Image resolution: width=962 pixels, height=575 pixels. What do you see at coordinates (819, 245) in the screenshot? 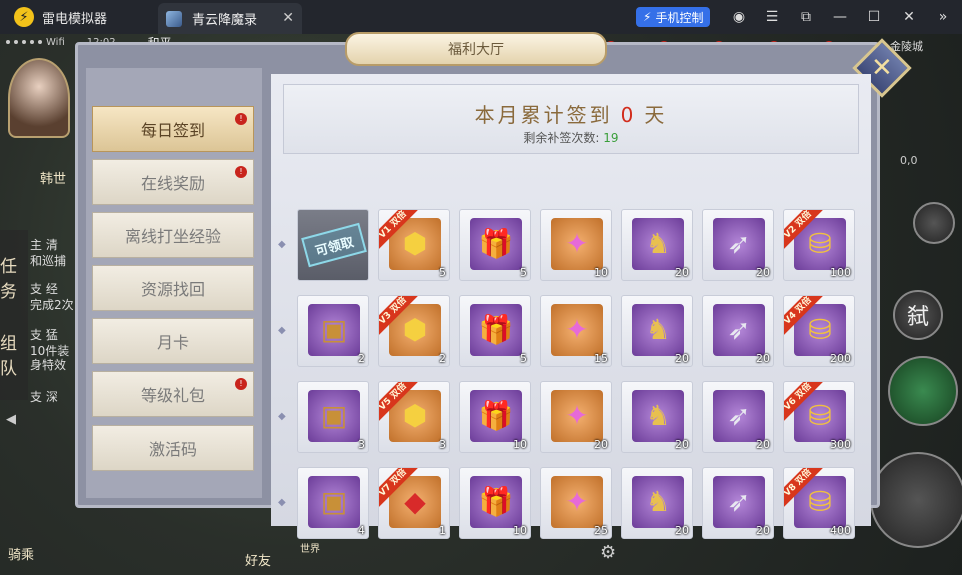
I see `reward-cell: ⛁ 100 V2 双倍` at bounding box center [819, 245].